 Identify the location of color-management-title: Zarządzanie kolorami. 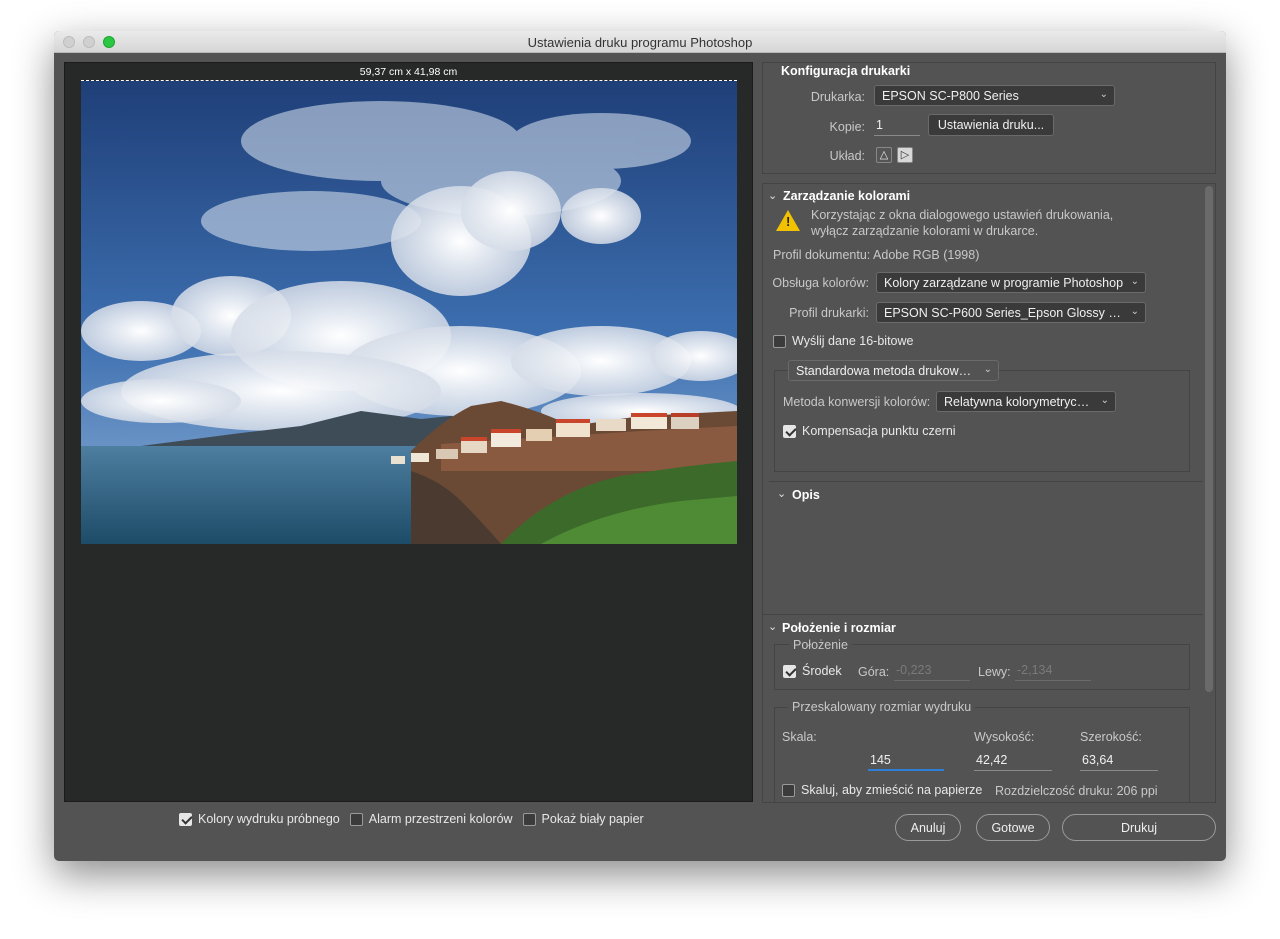
(847, 196).